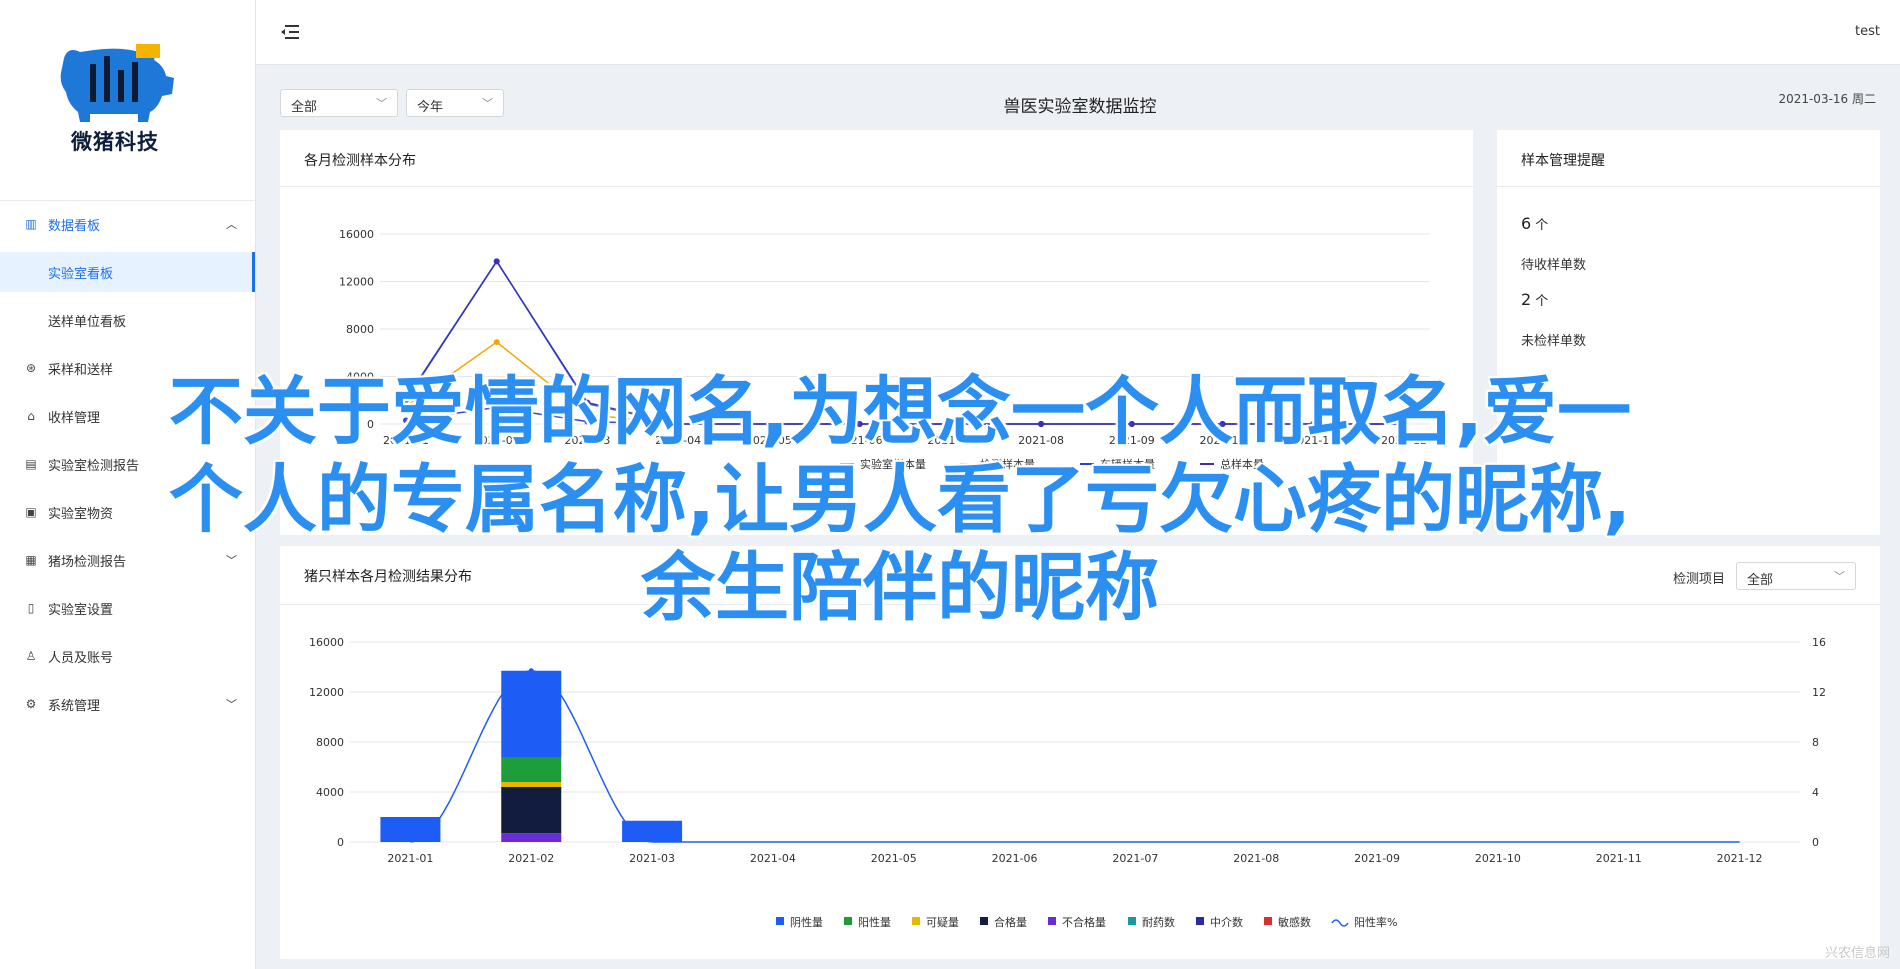  Describe the element at coordinates (31, 416) in the screenshot. I see `inbox-icon: ⌂` at that location.